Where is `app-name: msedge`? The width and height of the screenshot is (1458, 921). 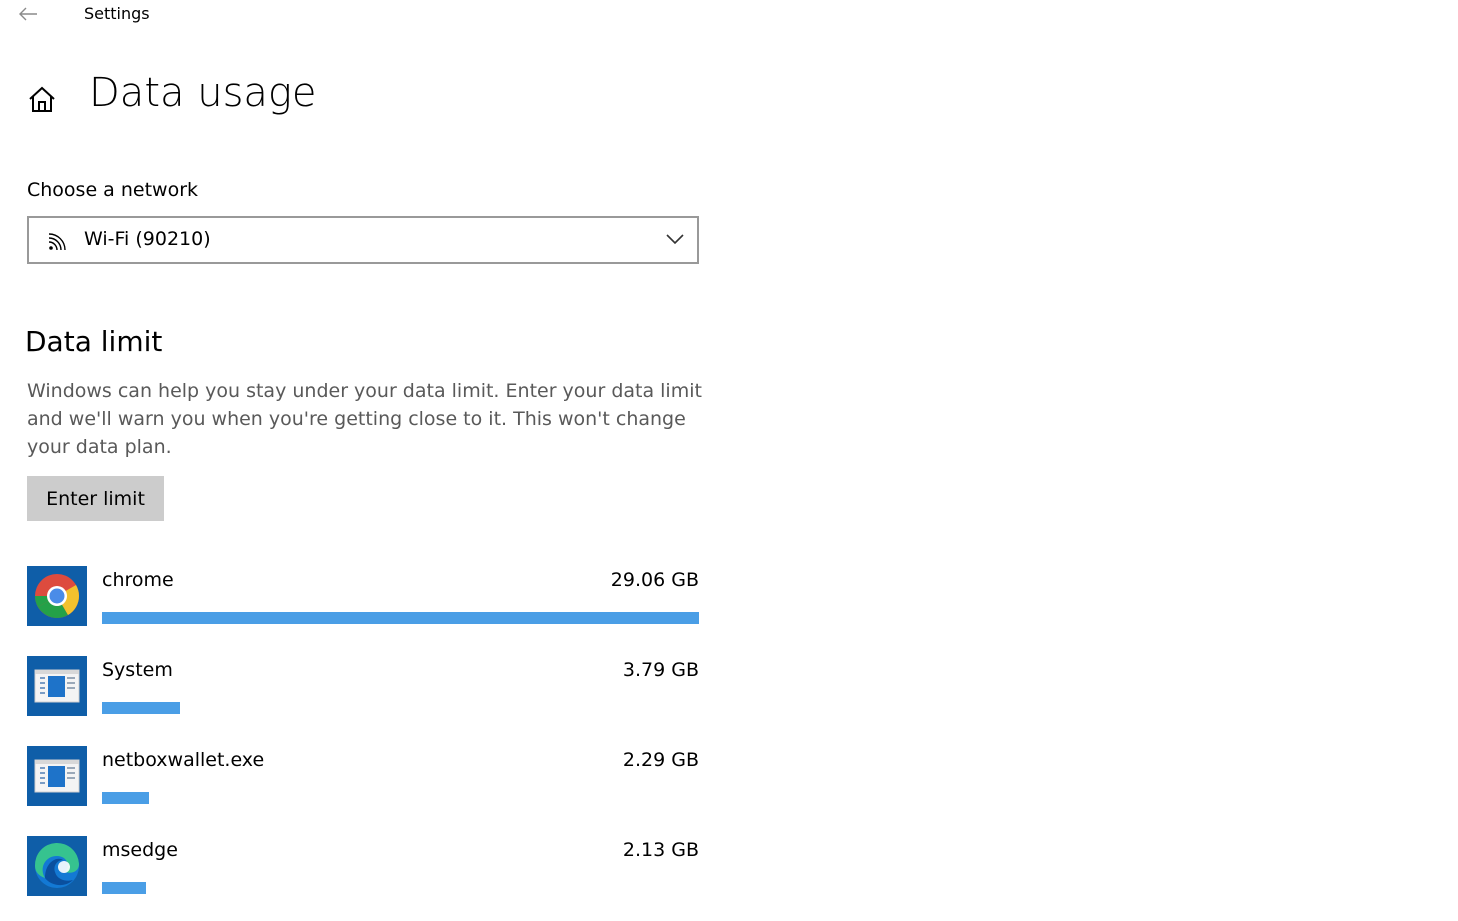
app-name: msedge is located at coordinates (140, 850).